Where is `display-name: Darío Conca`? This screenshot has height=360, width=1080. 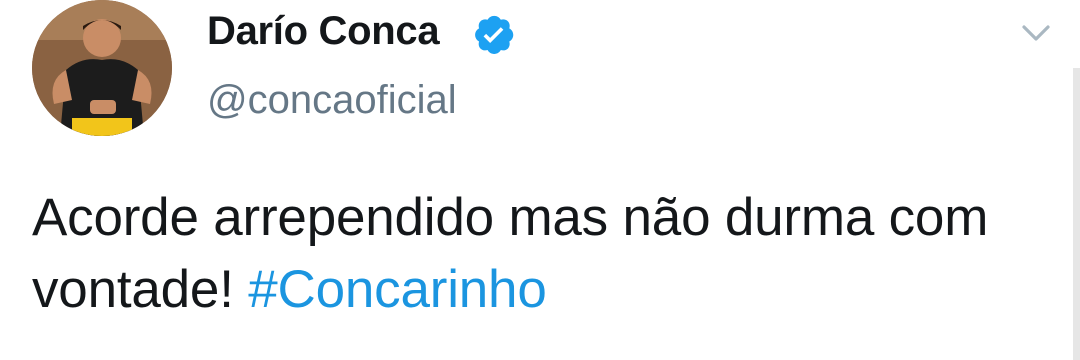 display-name: Darío Conca is located at coordinates (323, 31).